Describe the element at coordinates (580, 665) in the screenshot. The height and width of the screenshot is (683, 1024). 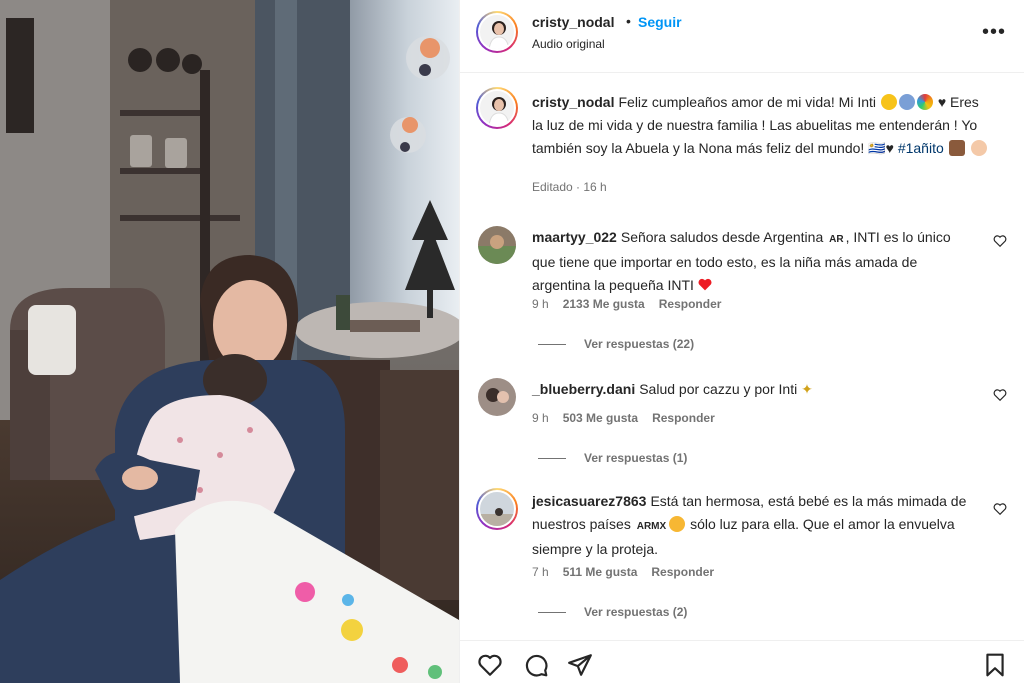
I see `share-icon` at that location.